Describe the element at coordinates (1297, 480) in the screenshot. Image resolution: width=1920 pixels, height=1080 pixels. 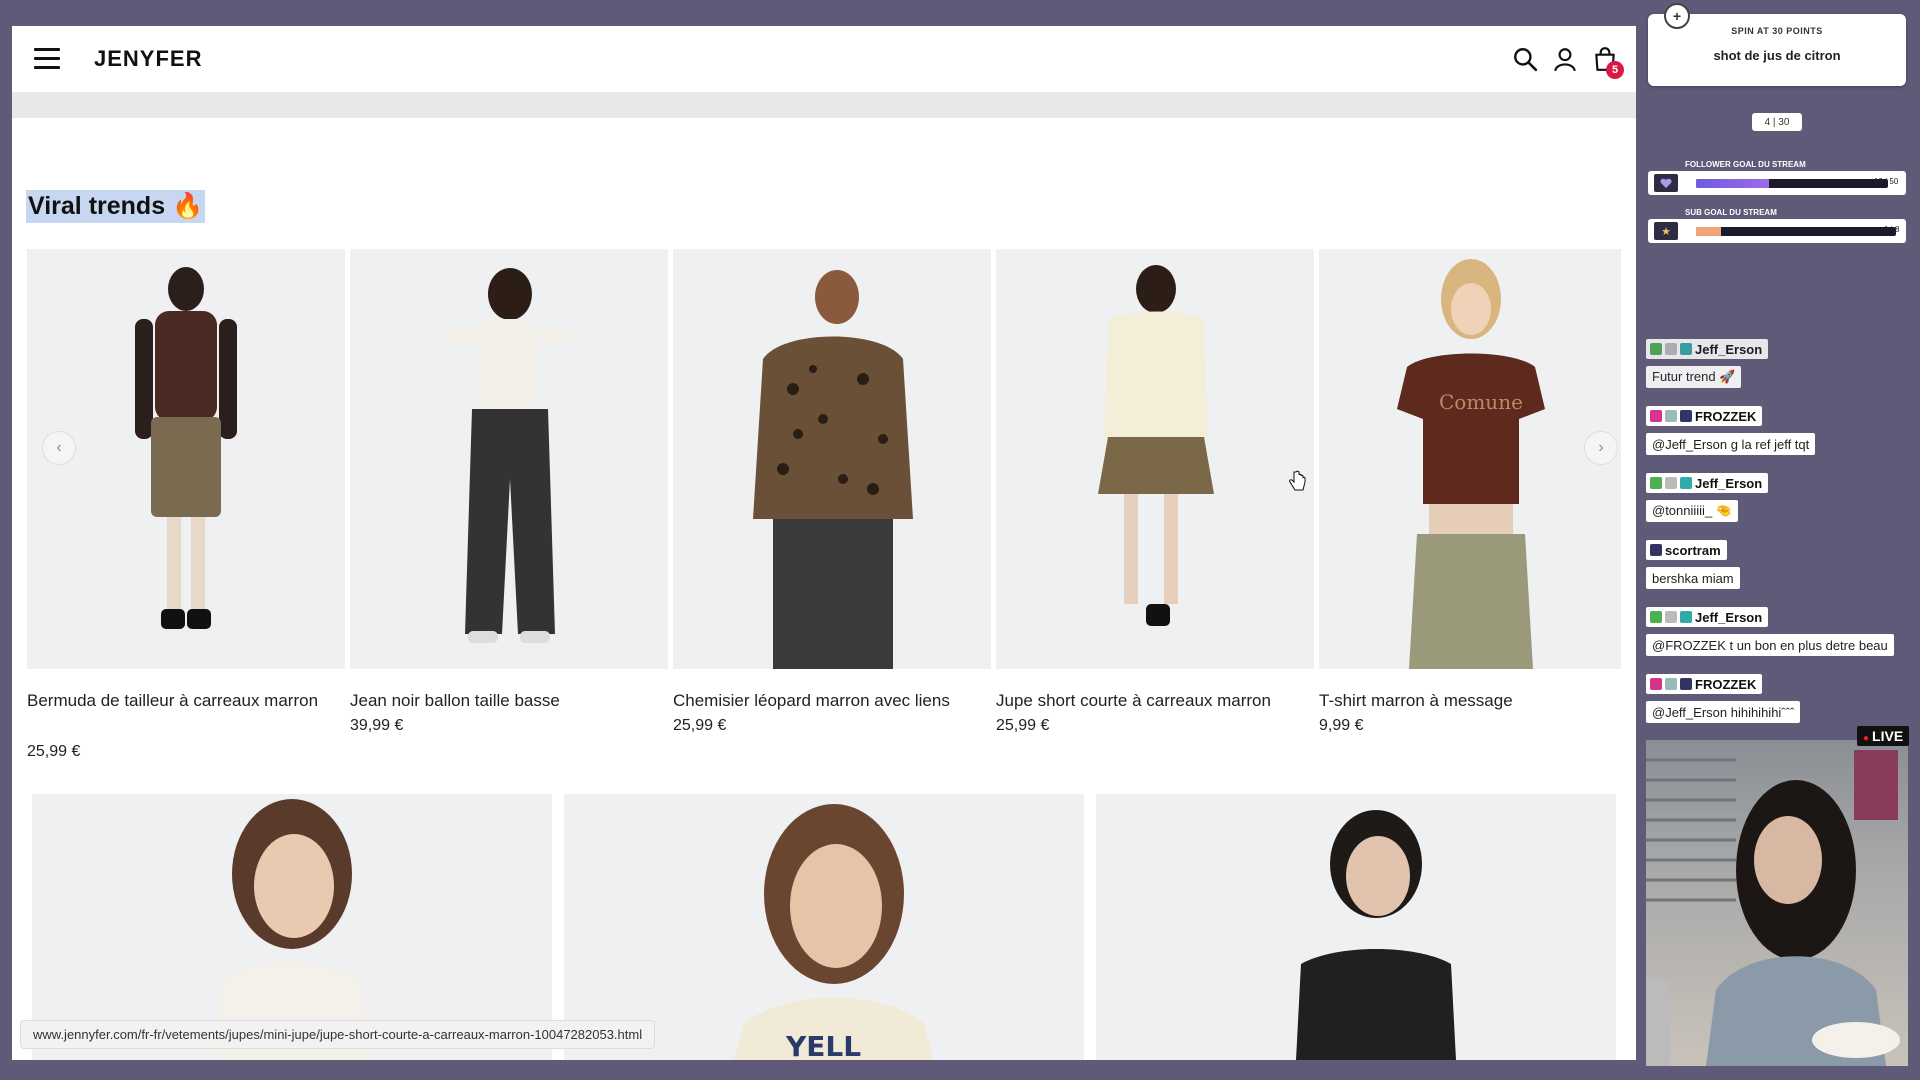
I see `hand-cursor-icon` at that location.